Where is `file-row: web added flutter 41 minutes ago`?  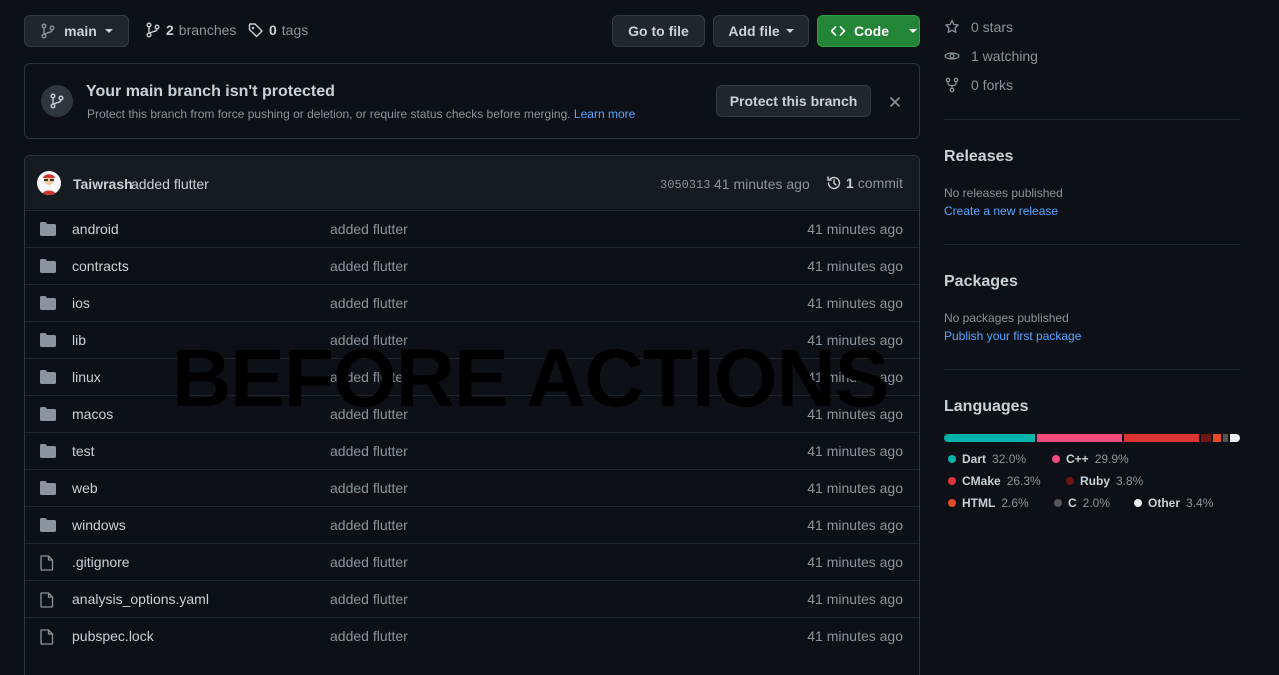 file-row: web added flutter 41 minutes ago is located at coordinates (472, 487).